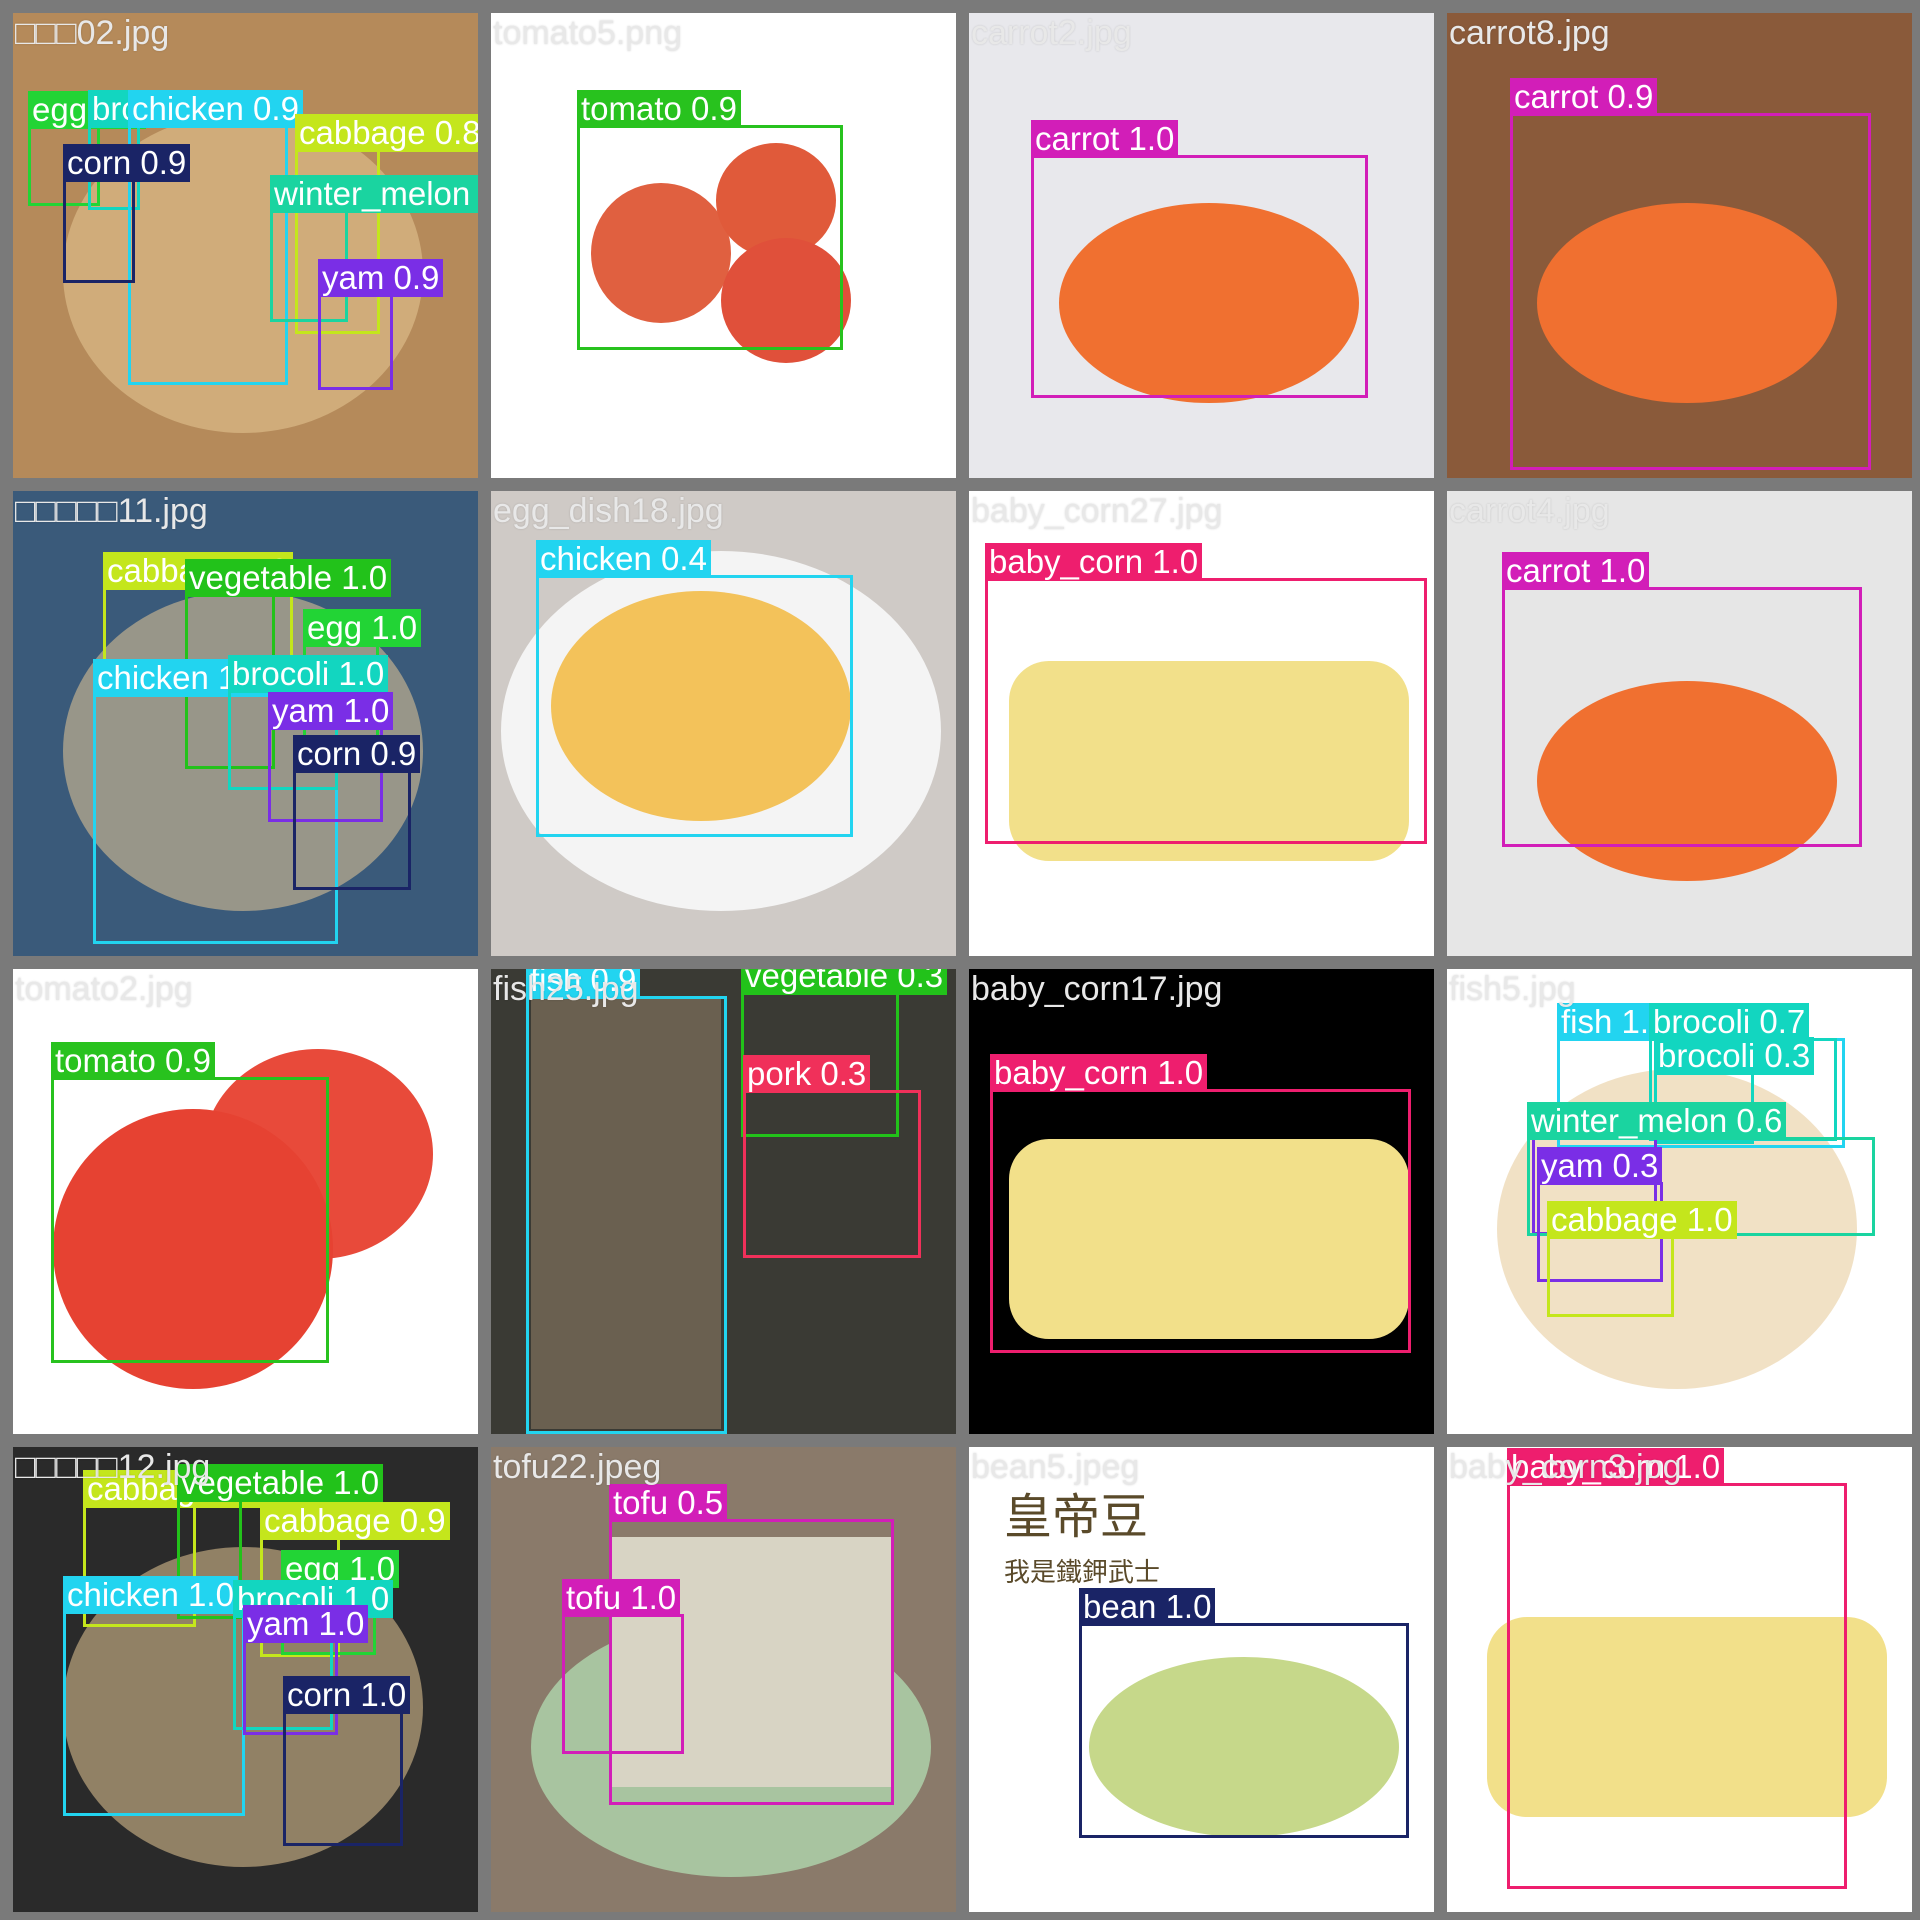  Describe the element at coordinates (347, 1761) in the screenshot. I see `detection-box: corn 1.0` at that location.